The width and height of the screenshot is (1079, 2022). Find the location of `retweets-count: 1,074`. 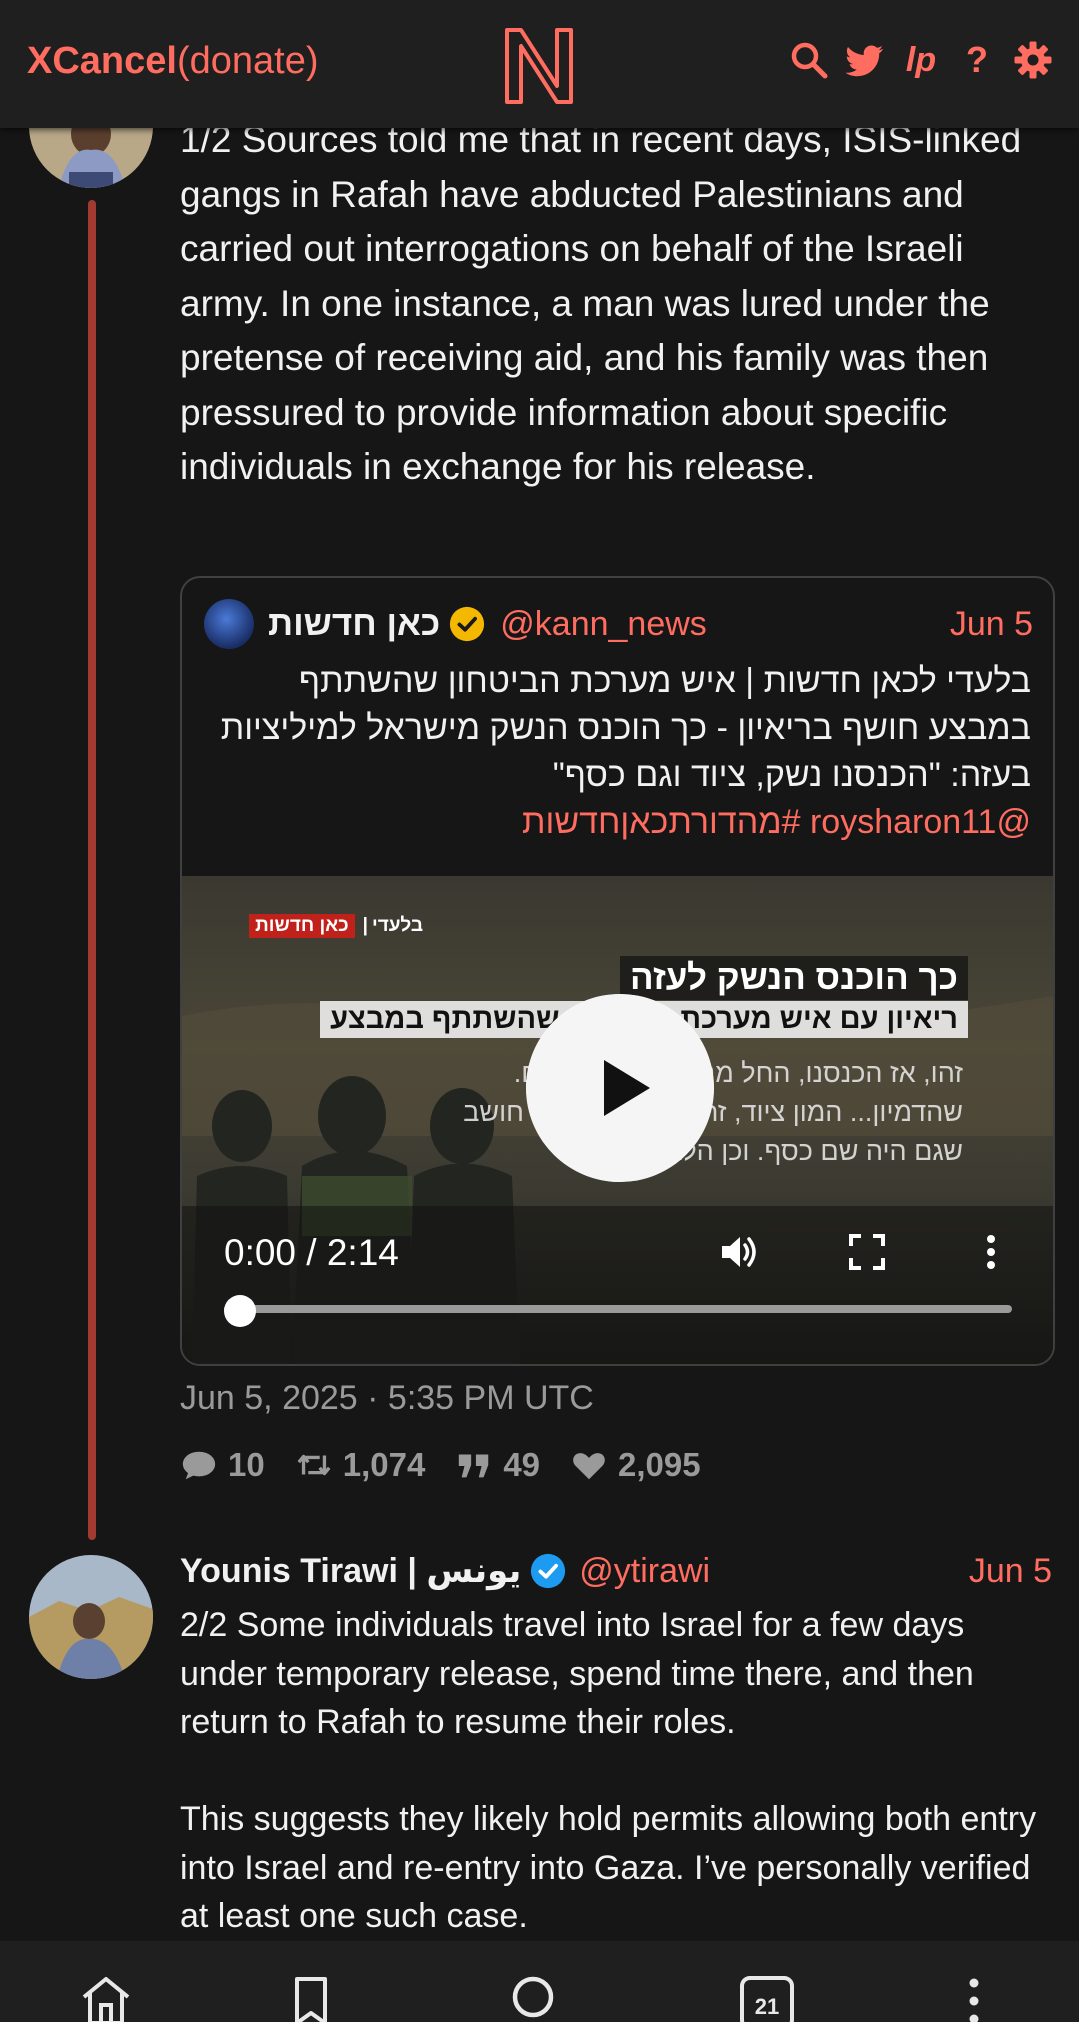

retweets-count: 1,074 is located at coordinates (384, 1464).